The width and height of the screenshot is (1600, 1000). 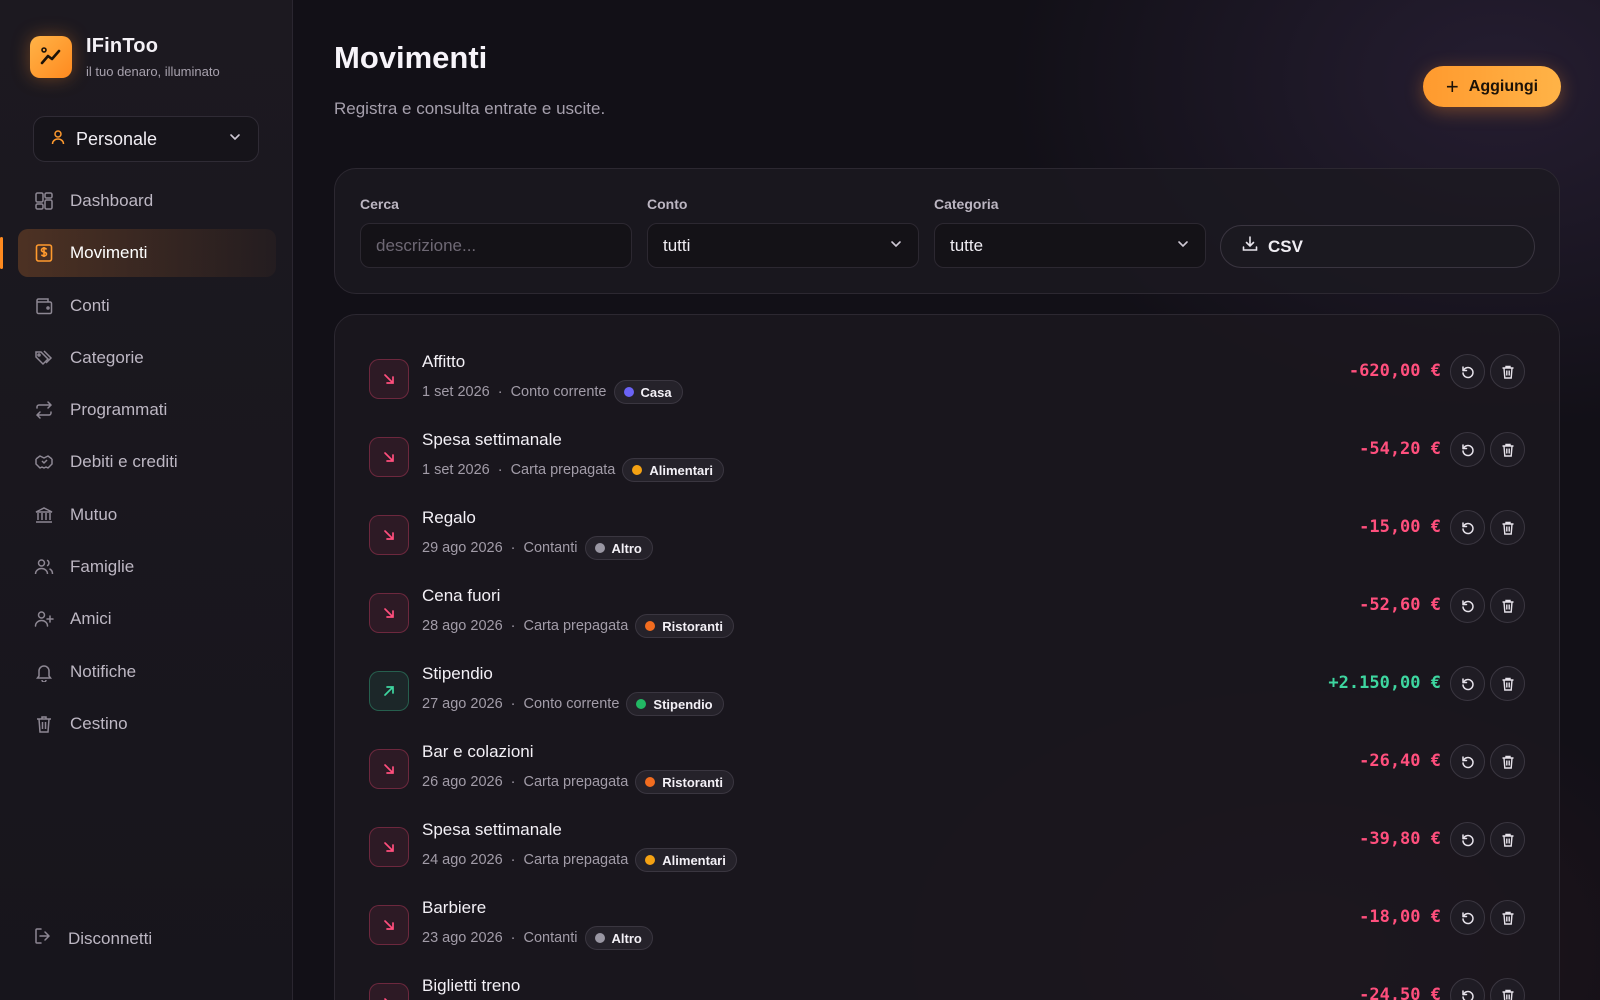 What do you see at coordinates (626, 938) in the screenshot?
I see `category-name: Altro` at bounding box center [626, 938].